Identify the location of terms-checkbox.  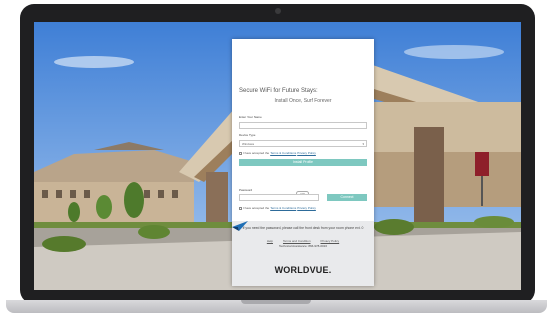
(240, 153).